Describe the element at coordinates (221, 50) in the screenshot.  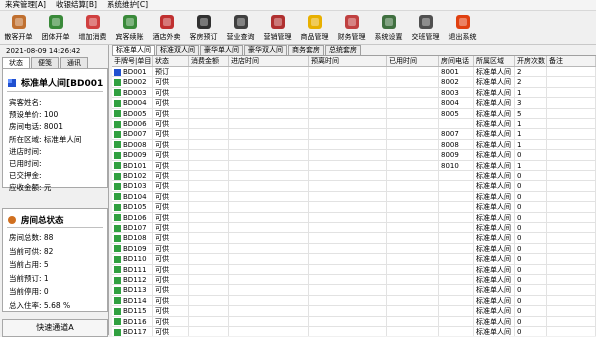
I see `room-tab-2: 豪华单人间` at that location.